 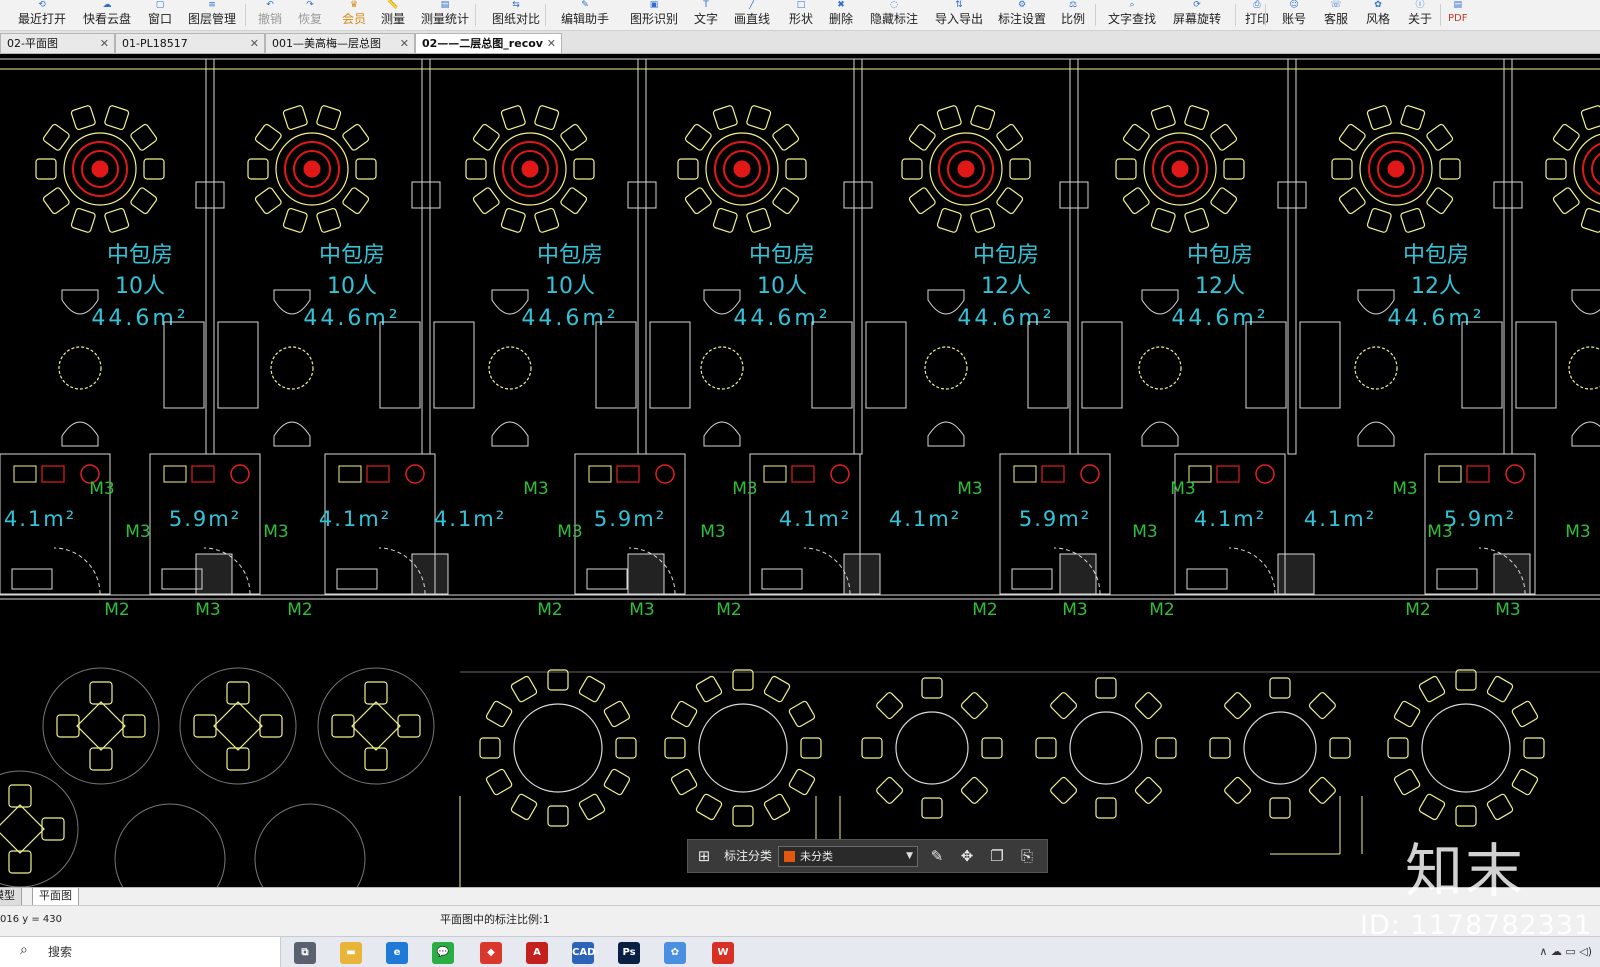 What do you see at coordinates (848, 856) in the screenshot?
I see `annotation-category-select: 未分类 ▼` at bounding box center [848, 856].